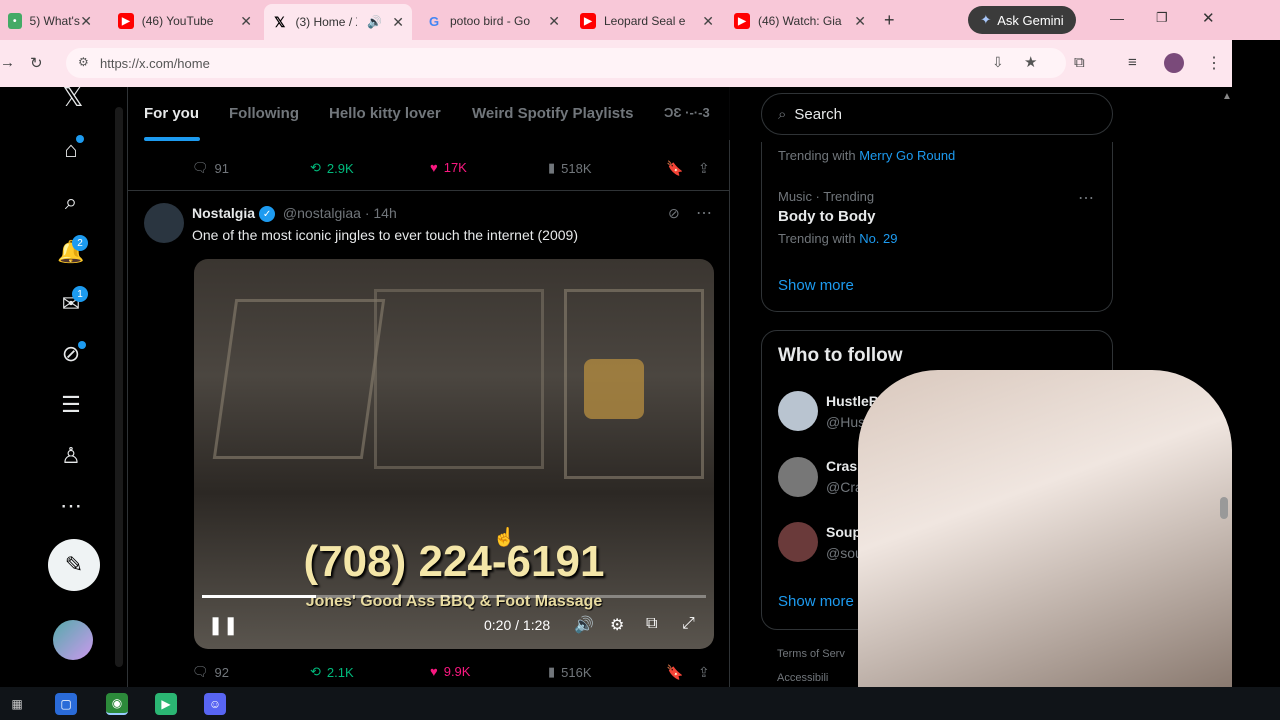 This screenshot has height=720, width=1280. I want to click on repost-button: ⟲ 2.1K, so click(332, 672).